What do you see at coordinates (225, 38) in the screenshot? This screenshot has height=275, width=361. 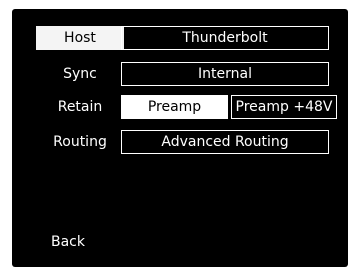 I see `host-value-box: Thunderbolt` at bounding box center [225, 38].